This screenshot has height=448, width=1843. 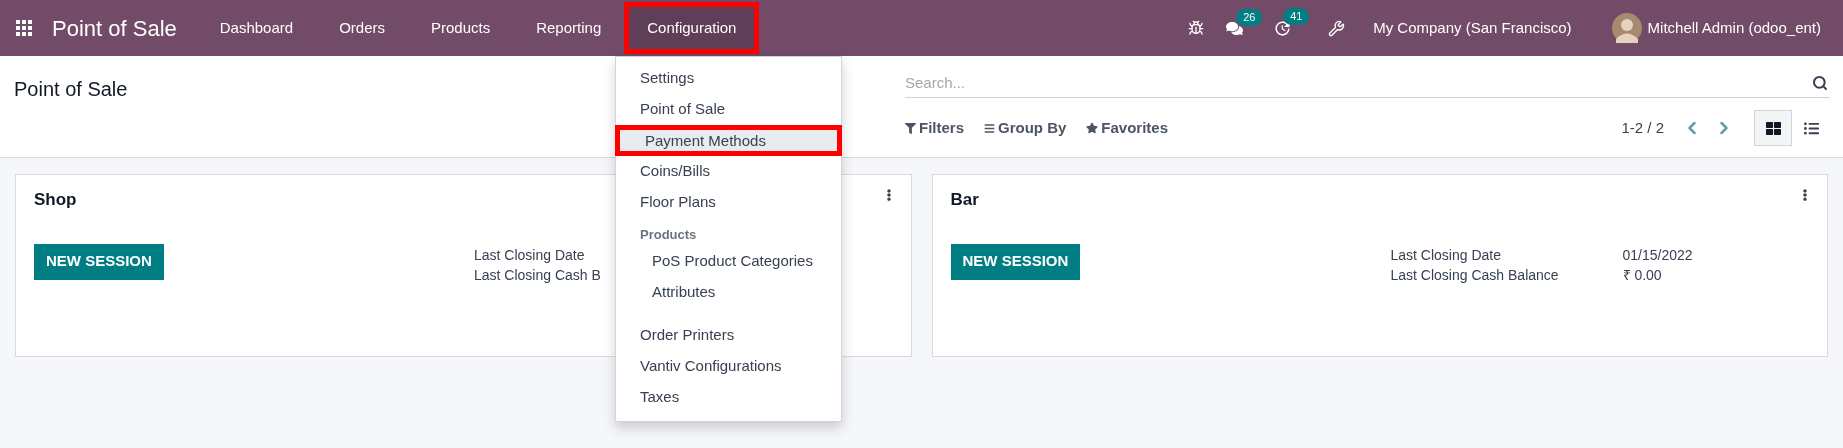 I want to click on search-option-button: Favorites, so click(x=1127, y=128).